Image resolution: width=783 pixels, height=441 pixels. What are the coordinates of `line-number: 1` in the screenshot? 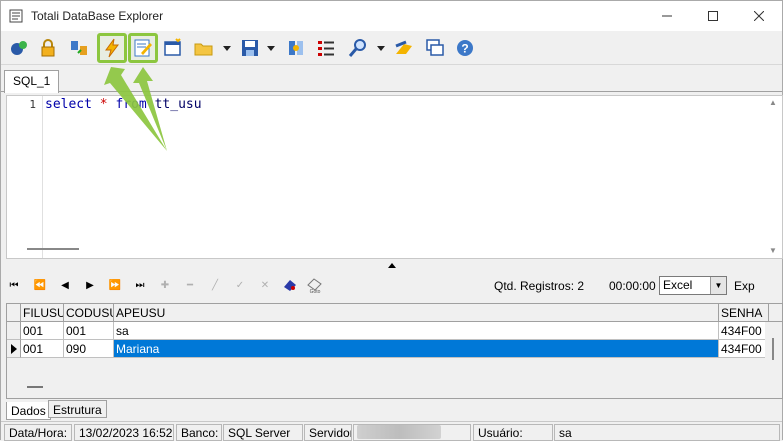 It's located at (32, 104).